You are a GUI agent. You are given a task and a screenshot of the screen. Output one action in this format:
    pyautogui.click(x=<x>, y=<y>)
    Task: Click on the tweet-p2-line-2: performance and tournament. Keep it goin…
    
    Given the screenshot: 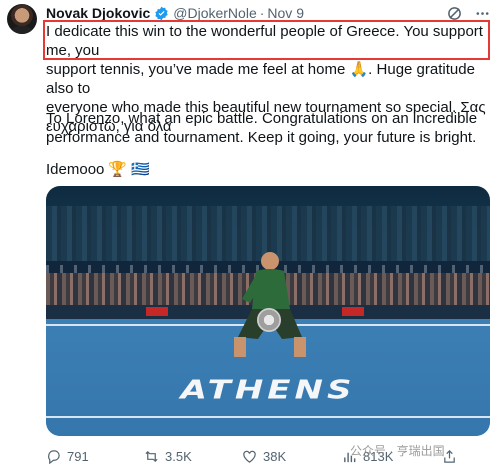 What is the action you would take?
    pyautogui.click(x=261, y=137)
    